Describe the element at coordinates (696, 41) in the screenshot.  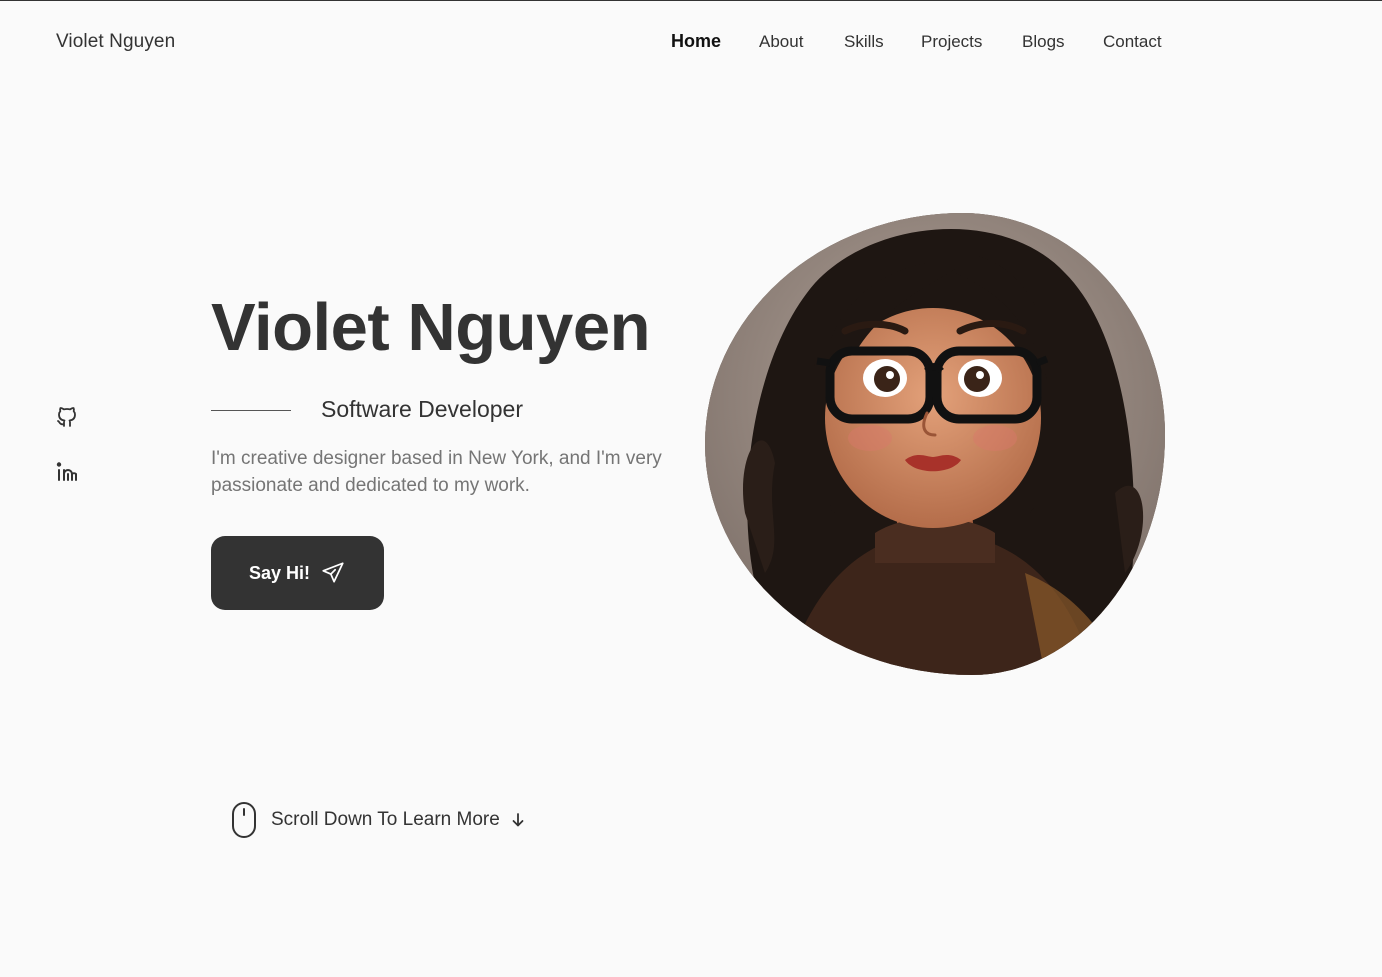
I see `nav-home: Home` at that location.